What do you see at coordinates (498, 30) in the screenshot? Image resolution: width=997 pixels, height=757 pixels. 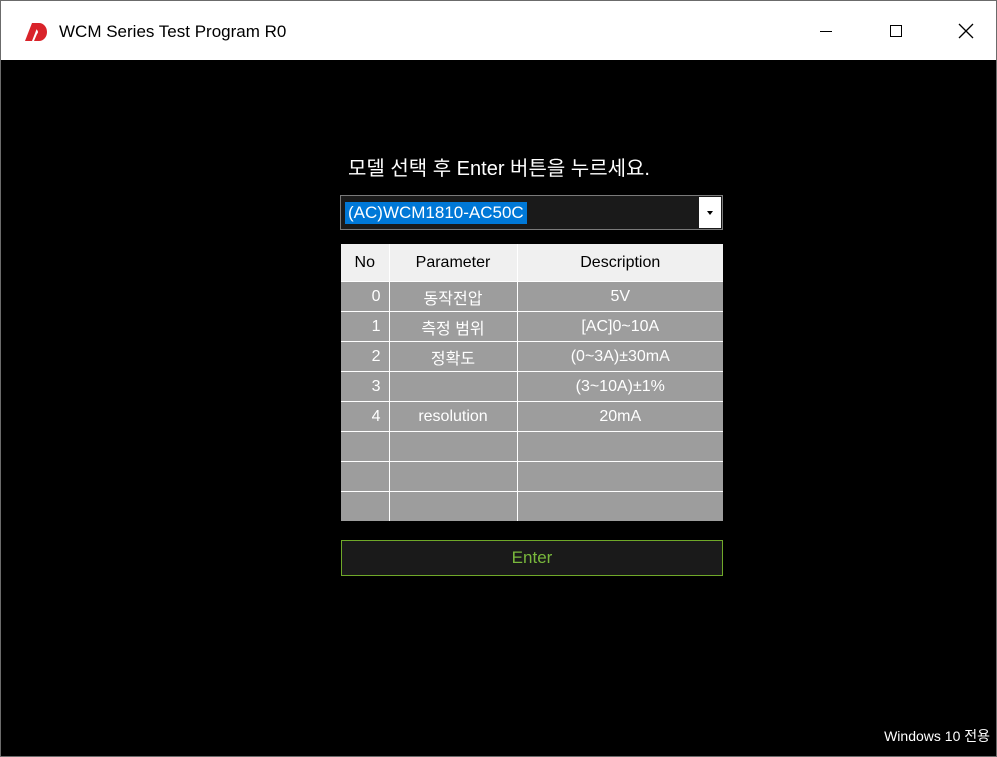 I see `title-bar: WCM Series Test Program R0` at bounding box center [498, 30].